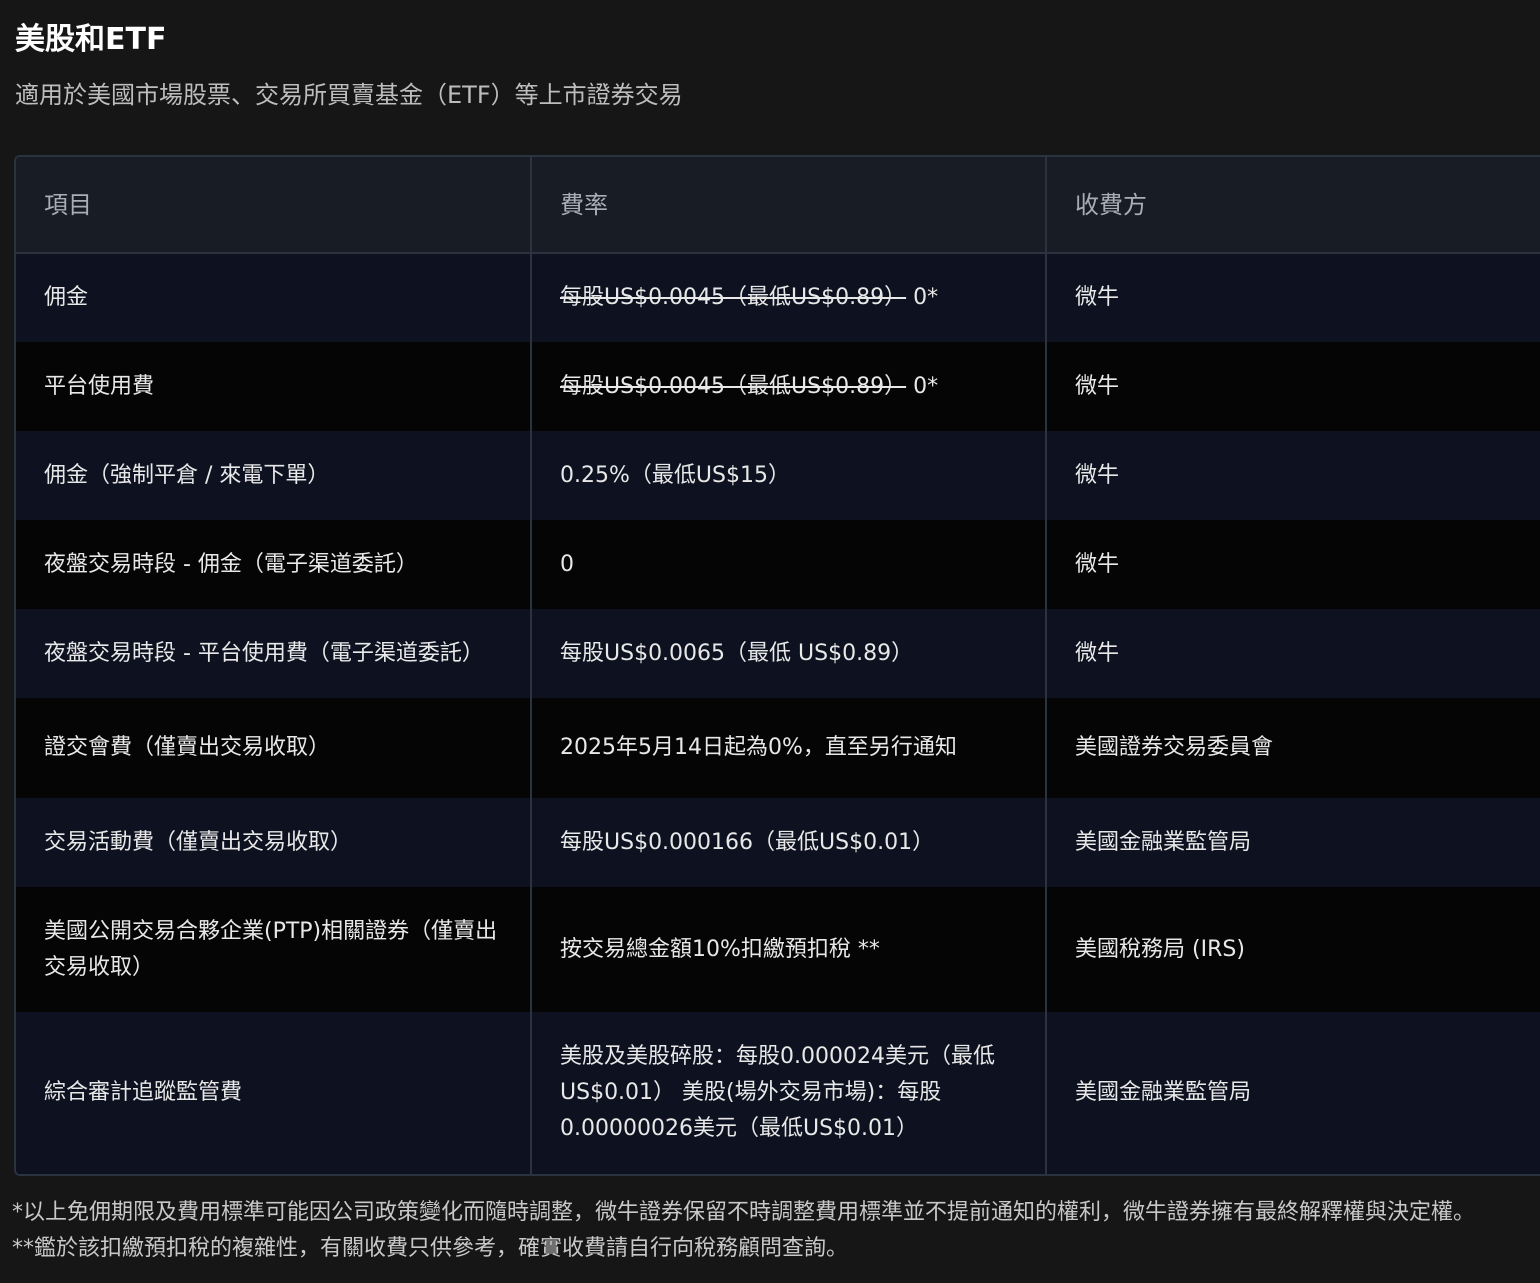 The image size is (1540, 1283). I want to click on cell-rate: 每股US$0.0065（最低 US$0.89）, so click(789, 653).